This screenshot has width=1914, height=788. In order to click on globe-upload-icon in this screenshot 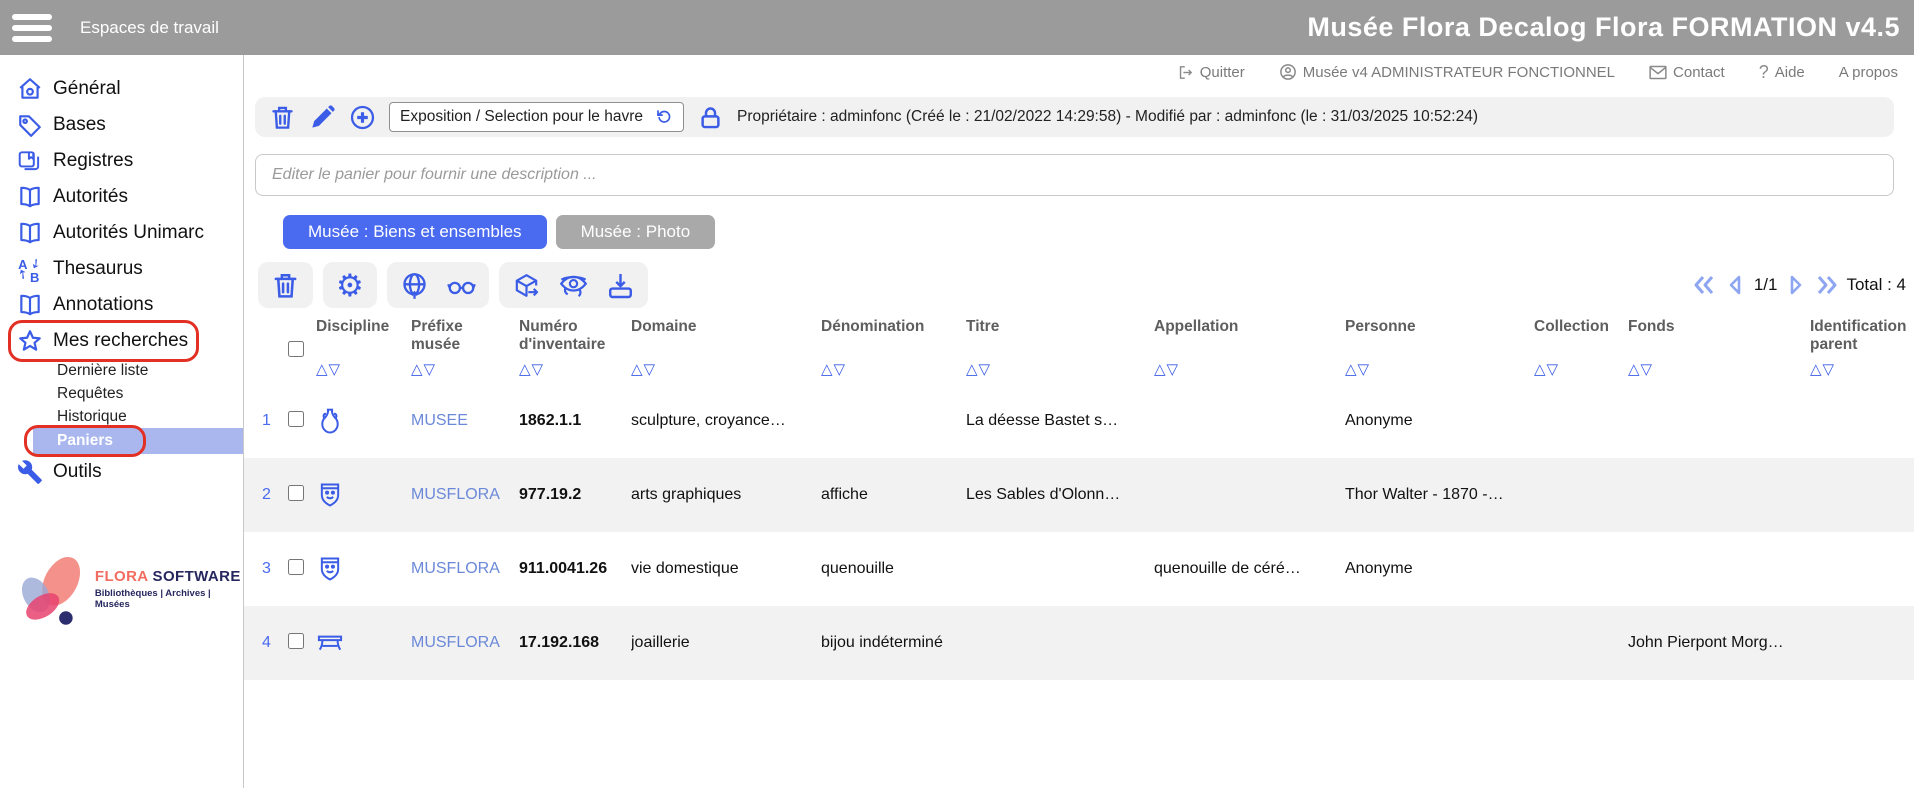, I will do `click(414, 285)`.